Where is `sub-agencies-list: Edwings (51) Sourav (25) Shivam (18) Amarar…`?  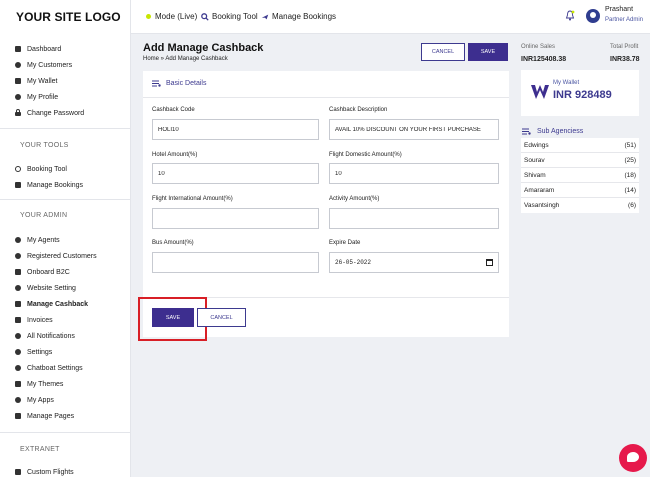
sub-agencies-list: Edwings (51) Sourav (25) Shivam (18) Amarar… is located at coordinates (580, 175).